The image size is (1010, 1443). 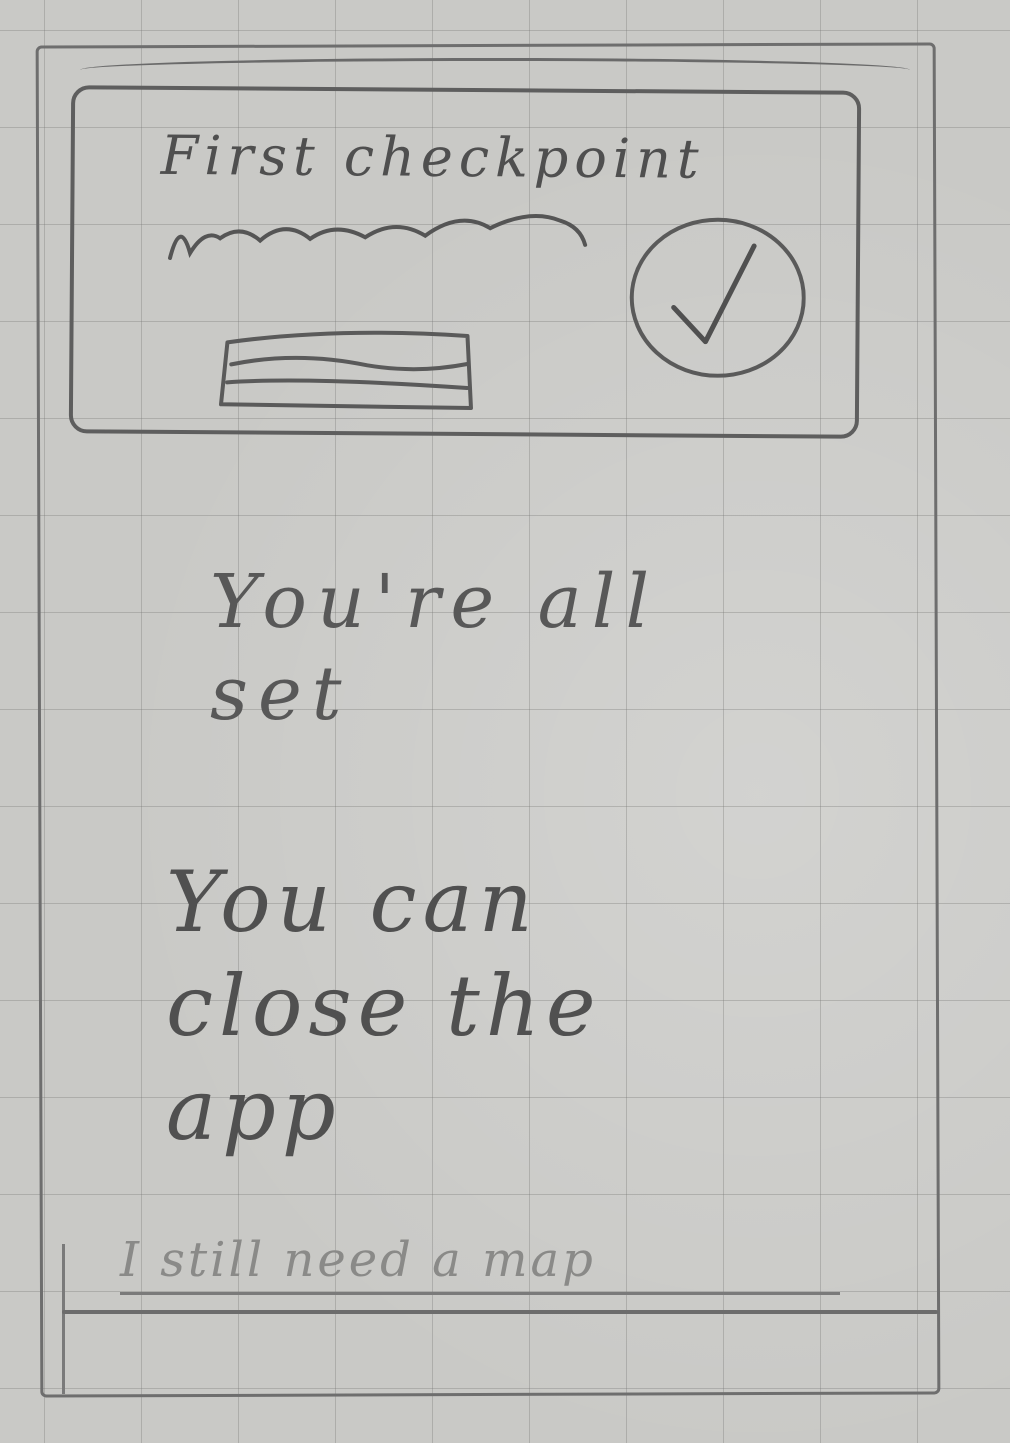 I want to click on checkpoint-title: First checkpoint, so click(x=432, y=157).